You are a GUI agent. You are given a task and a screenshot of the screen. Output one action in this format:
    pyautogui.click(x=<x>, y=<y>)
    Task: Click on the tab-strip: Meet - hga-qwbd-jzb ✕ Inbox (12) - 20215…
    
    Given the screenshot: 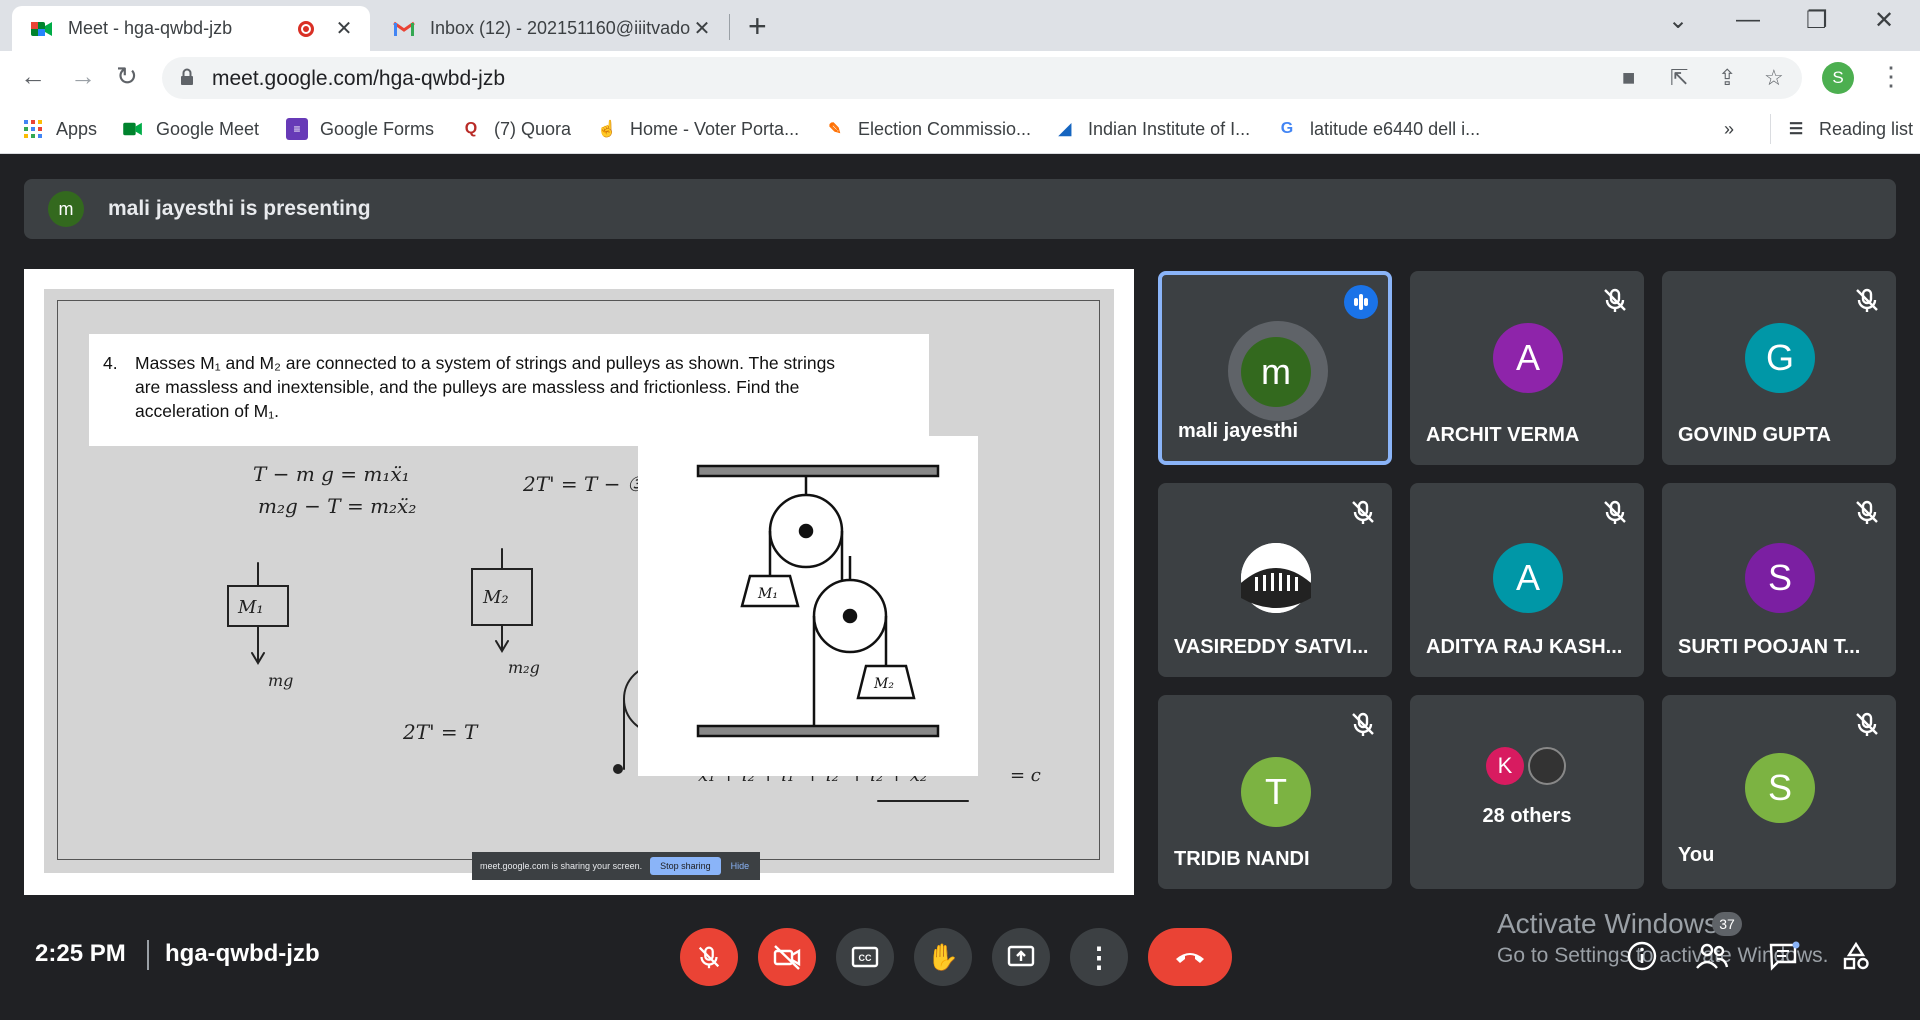 What is the action you would take?
    pyautogui.click(x=960, y=25)
    